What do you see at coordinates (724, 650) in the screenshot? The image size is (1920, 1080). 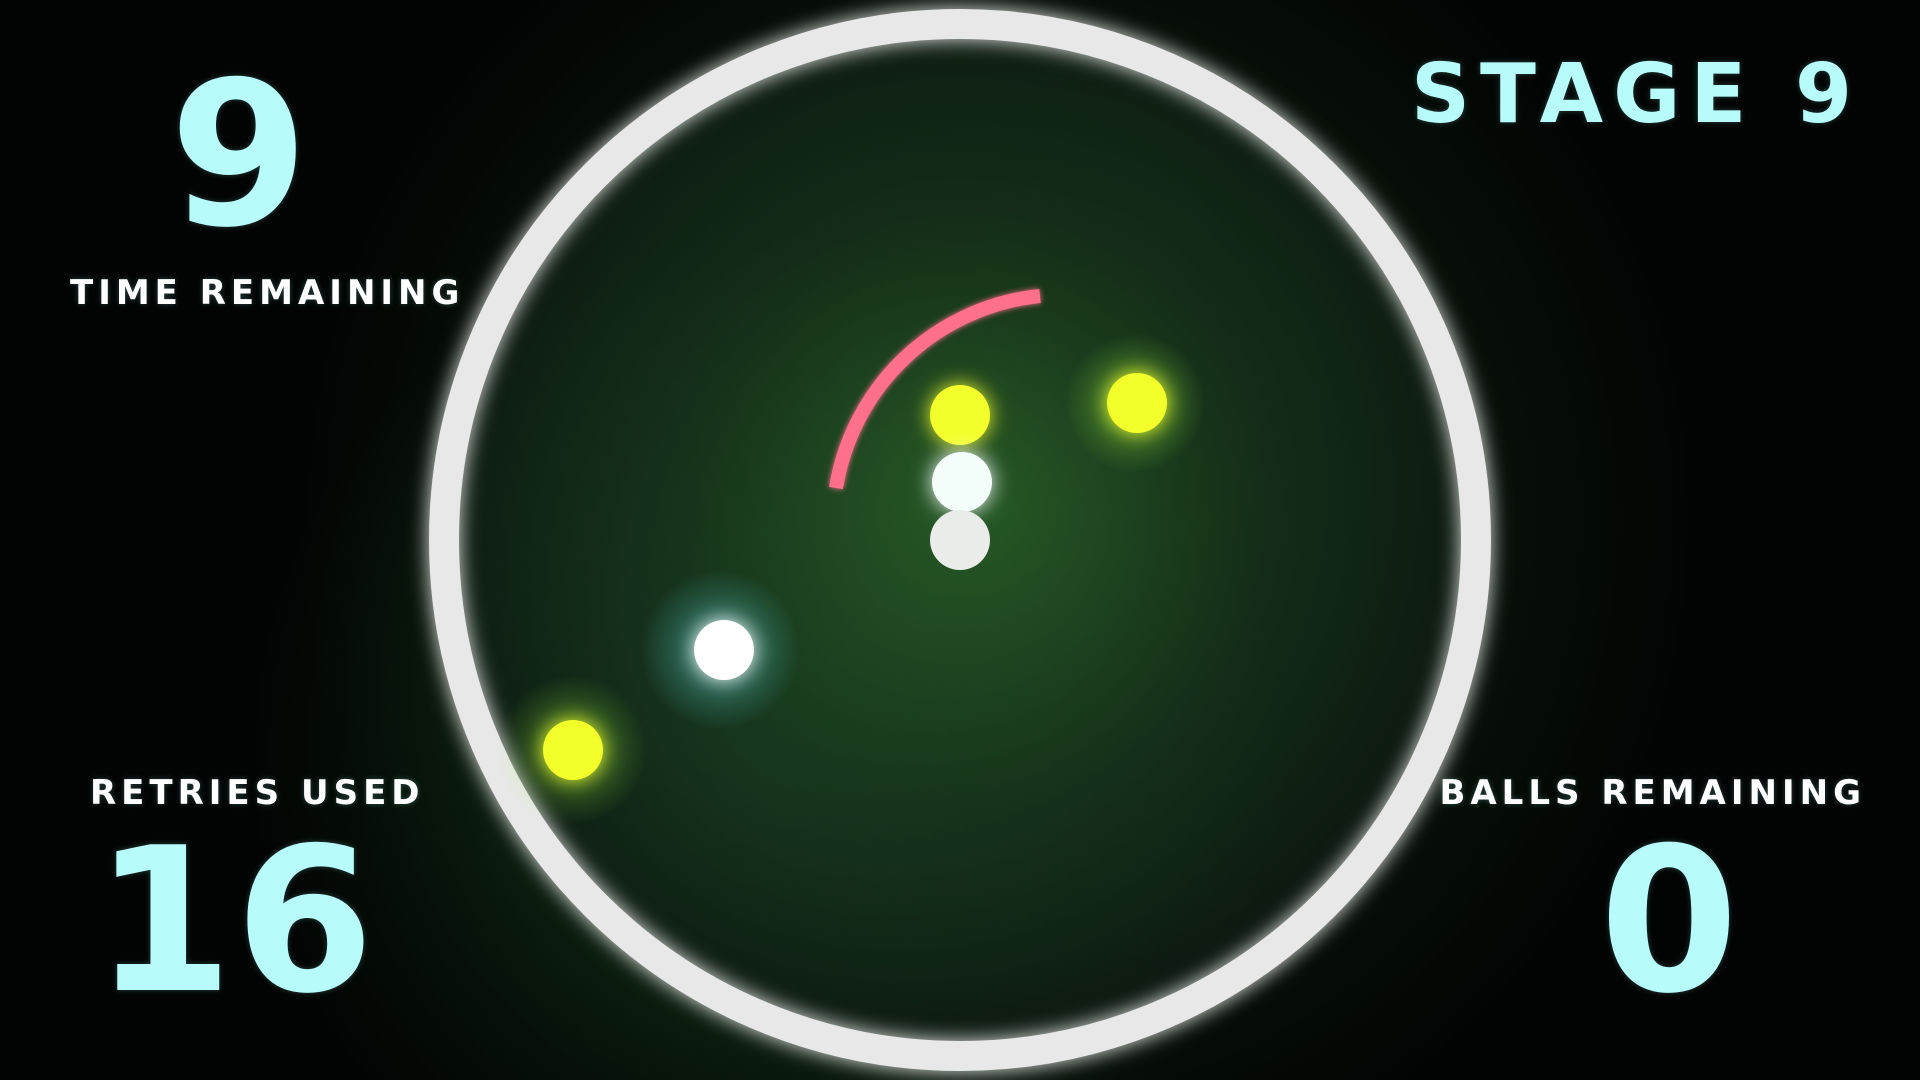 I see `glowing-white-ball-icon` at bounding box center [724, 650].